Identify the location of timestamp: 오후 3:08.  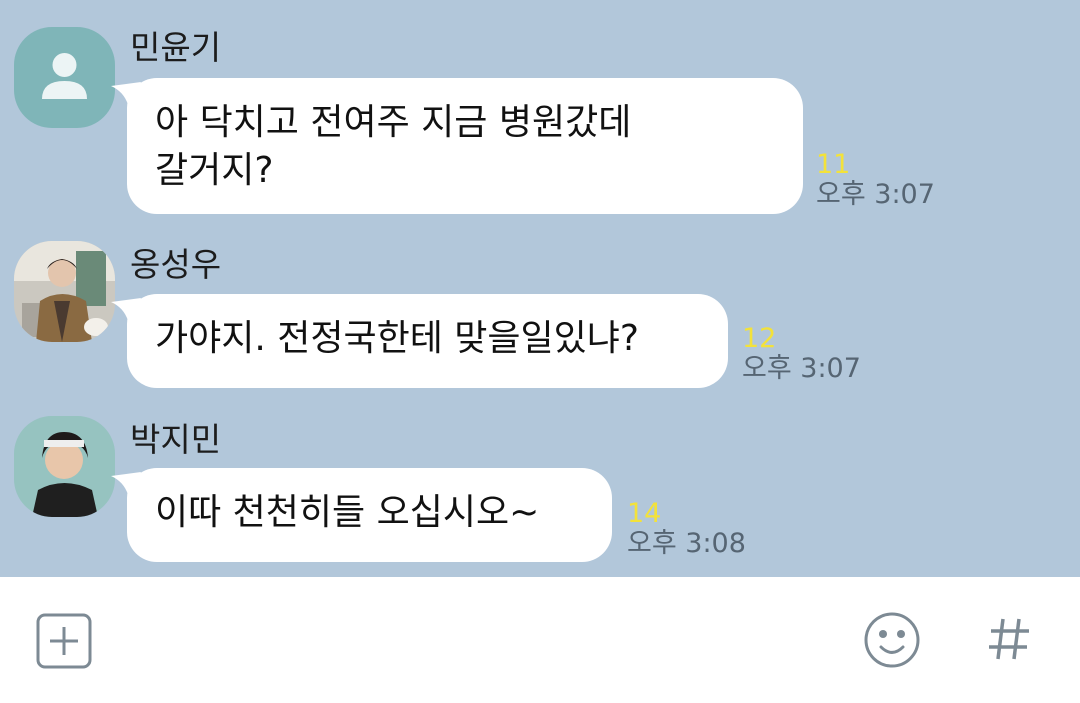
(686, 543).